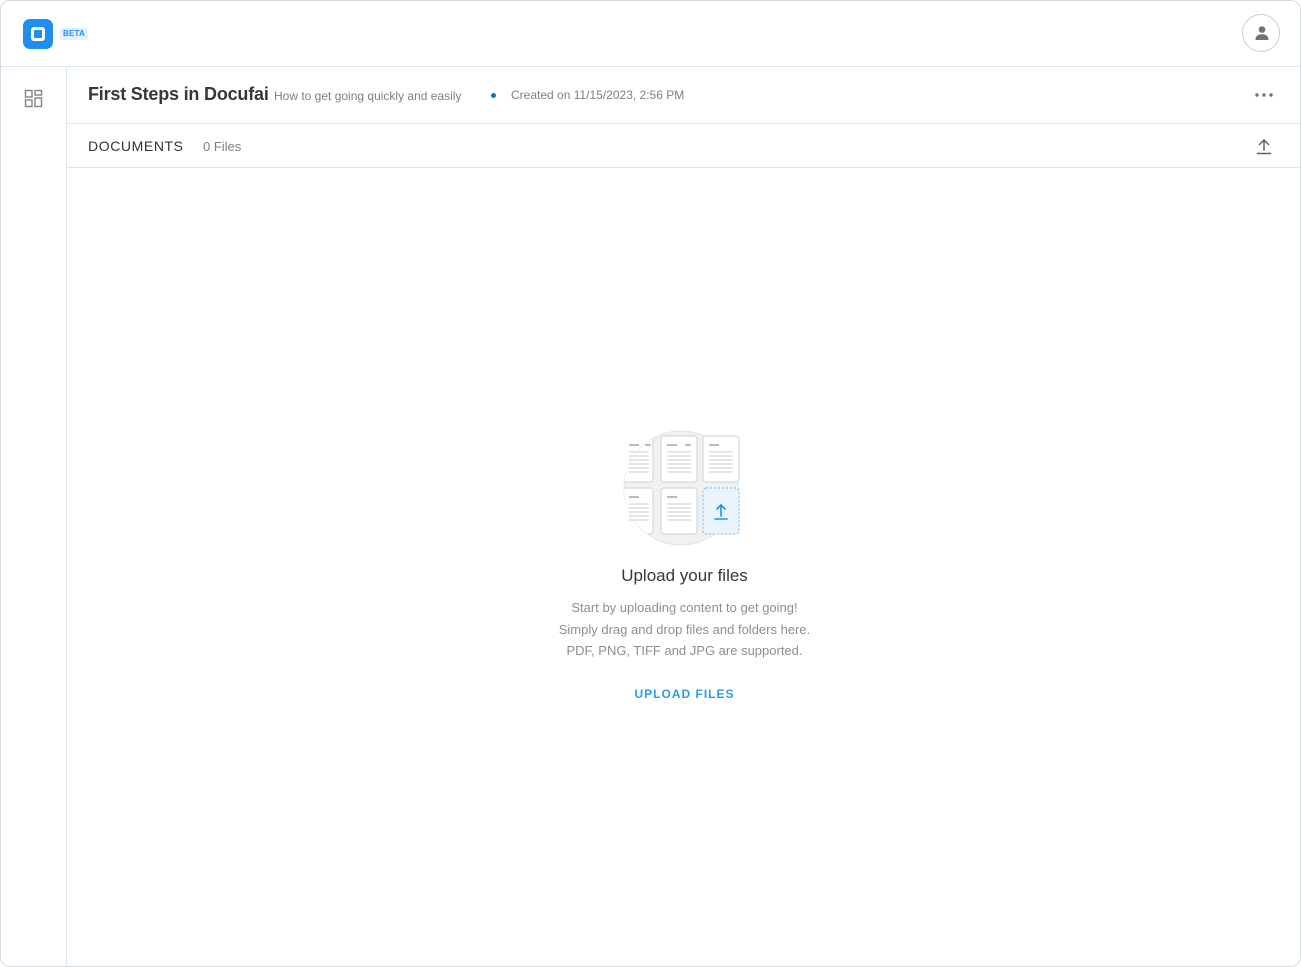 The height and width of the screenshot is (967, 1301). Describe the element at coordinates (684, 575) in the screenshot. I see `empty-state-title: Upload your files` at that location.